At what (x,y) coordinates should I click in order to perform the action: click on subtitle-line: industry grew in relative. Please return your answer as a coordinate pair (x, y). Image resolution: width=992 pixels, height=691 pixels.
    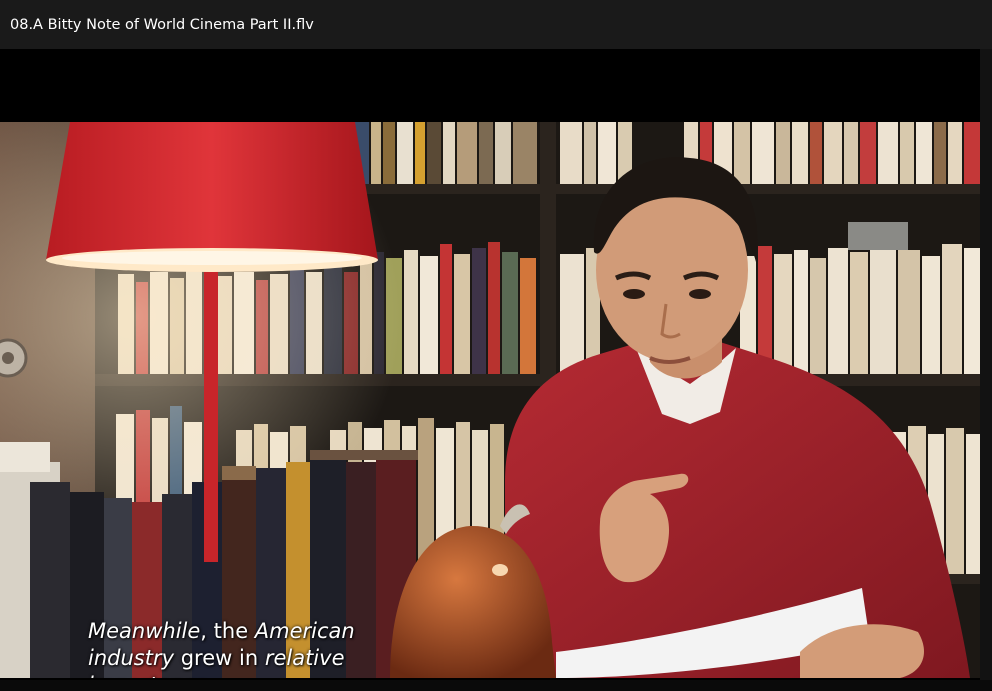
    Looking at the image, I should click on (248, 658).